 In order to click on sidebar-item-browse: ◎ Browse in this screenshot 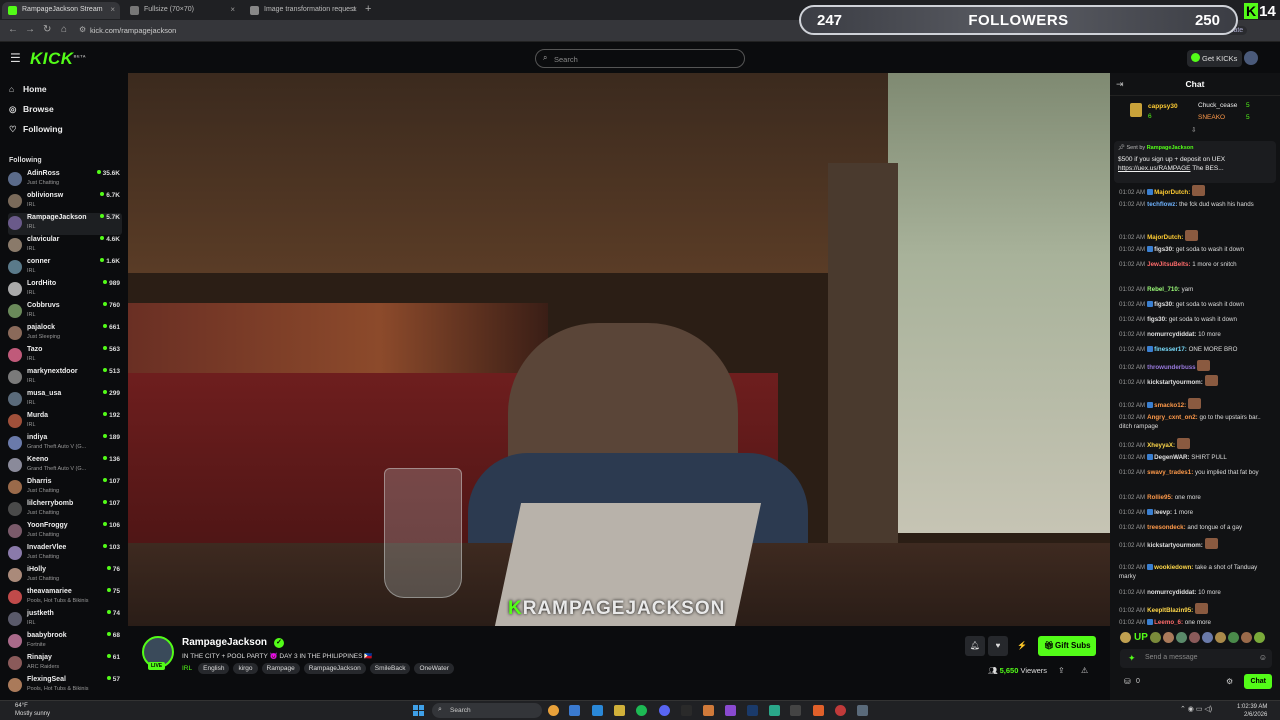, I will do `click(31, 109)`.